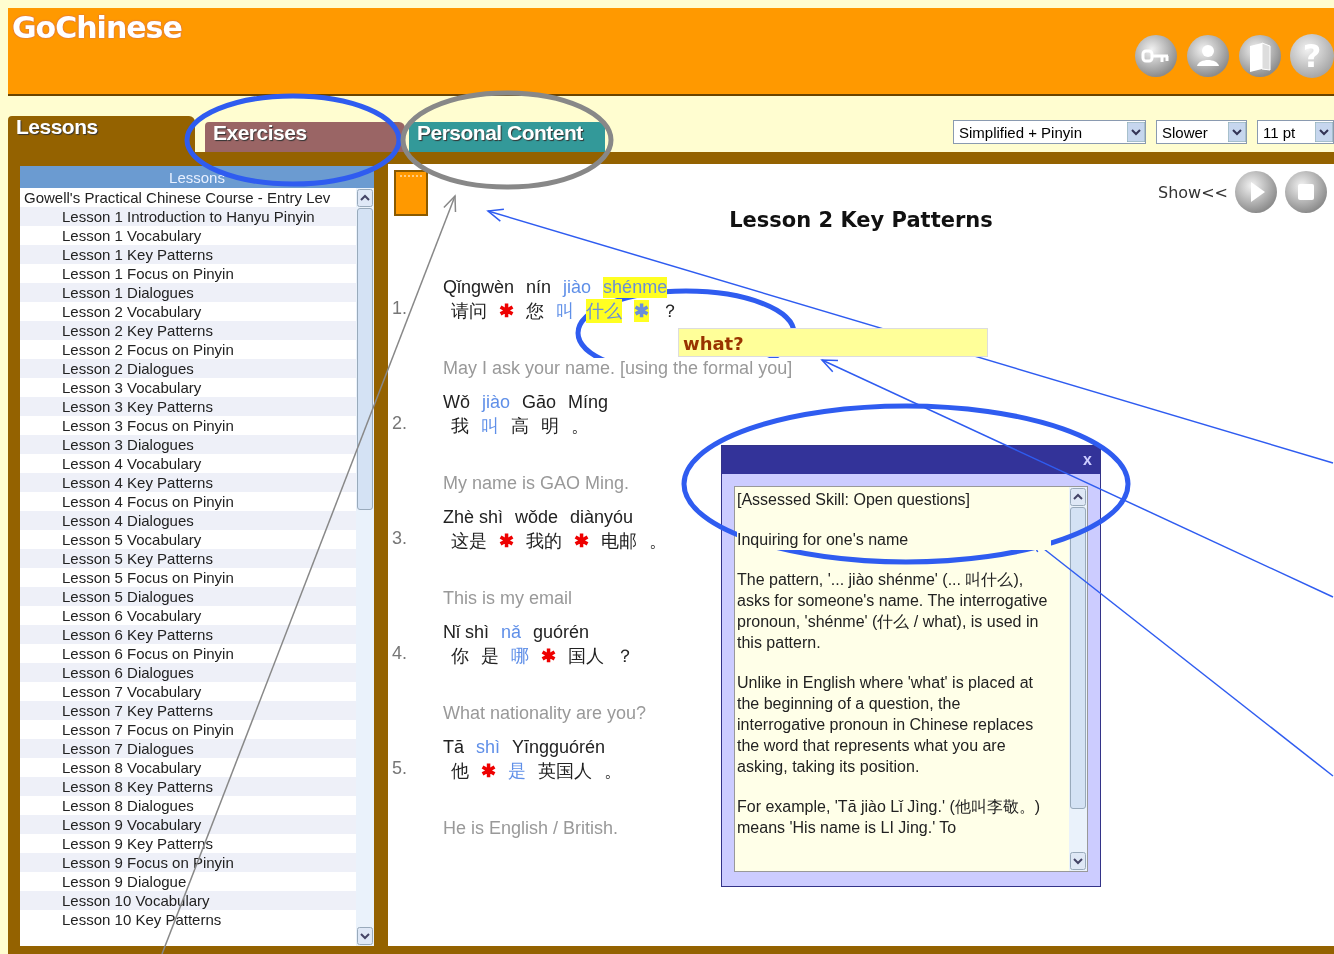 This screenshot has height=954, width=1334. Describe the element at coordinates (399, 538) in the screenshot. I see `sentence-number: 3.` at that location.